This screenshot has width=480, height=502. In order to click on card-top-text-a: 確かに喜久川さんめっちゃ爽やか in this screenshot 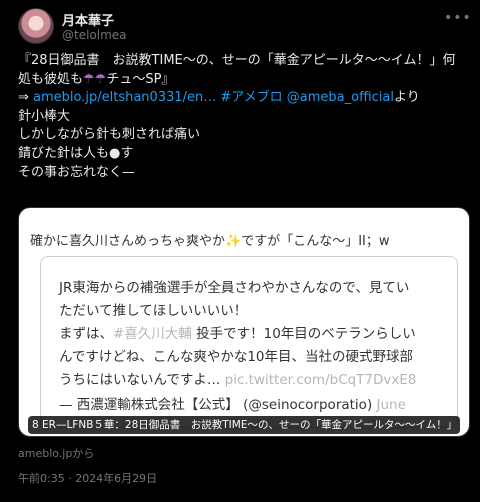, I will do `click(128, 241)`.